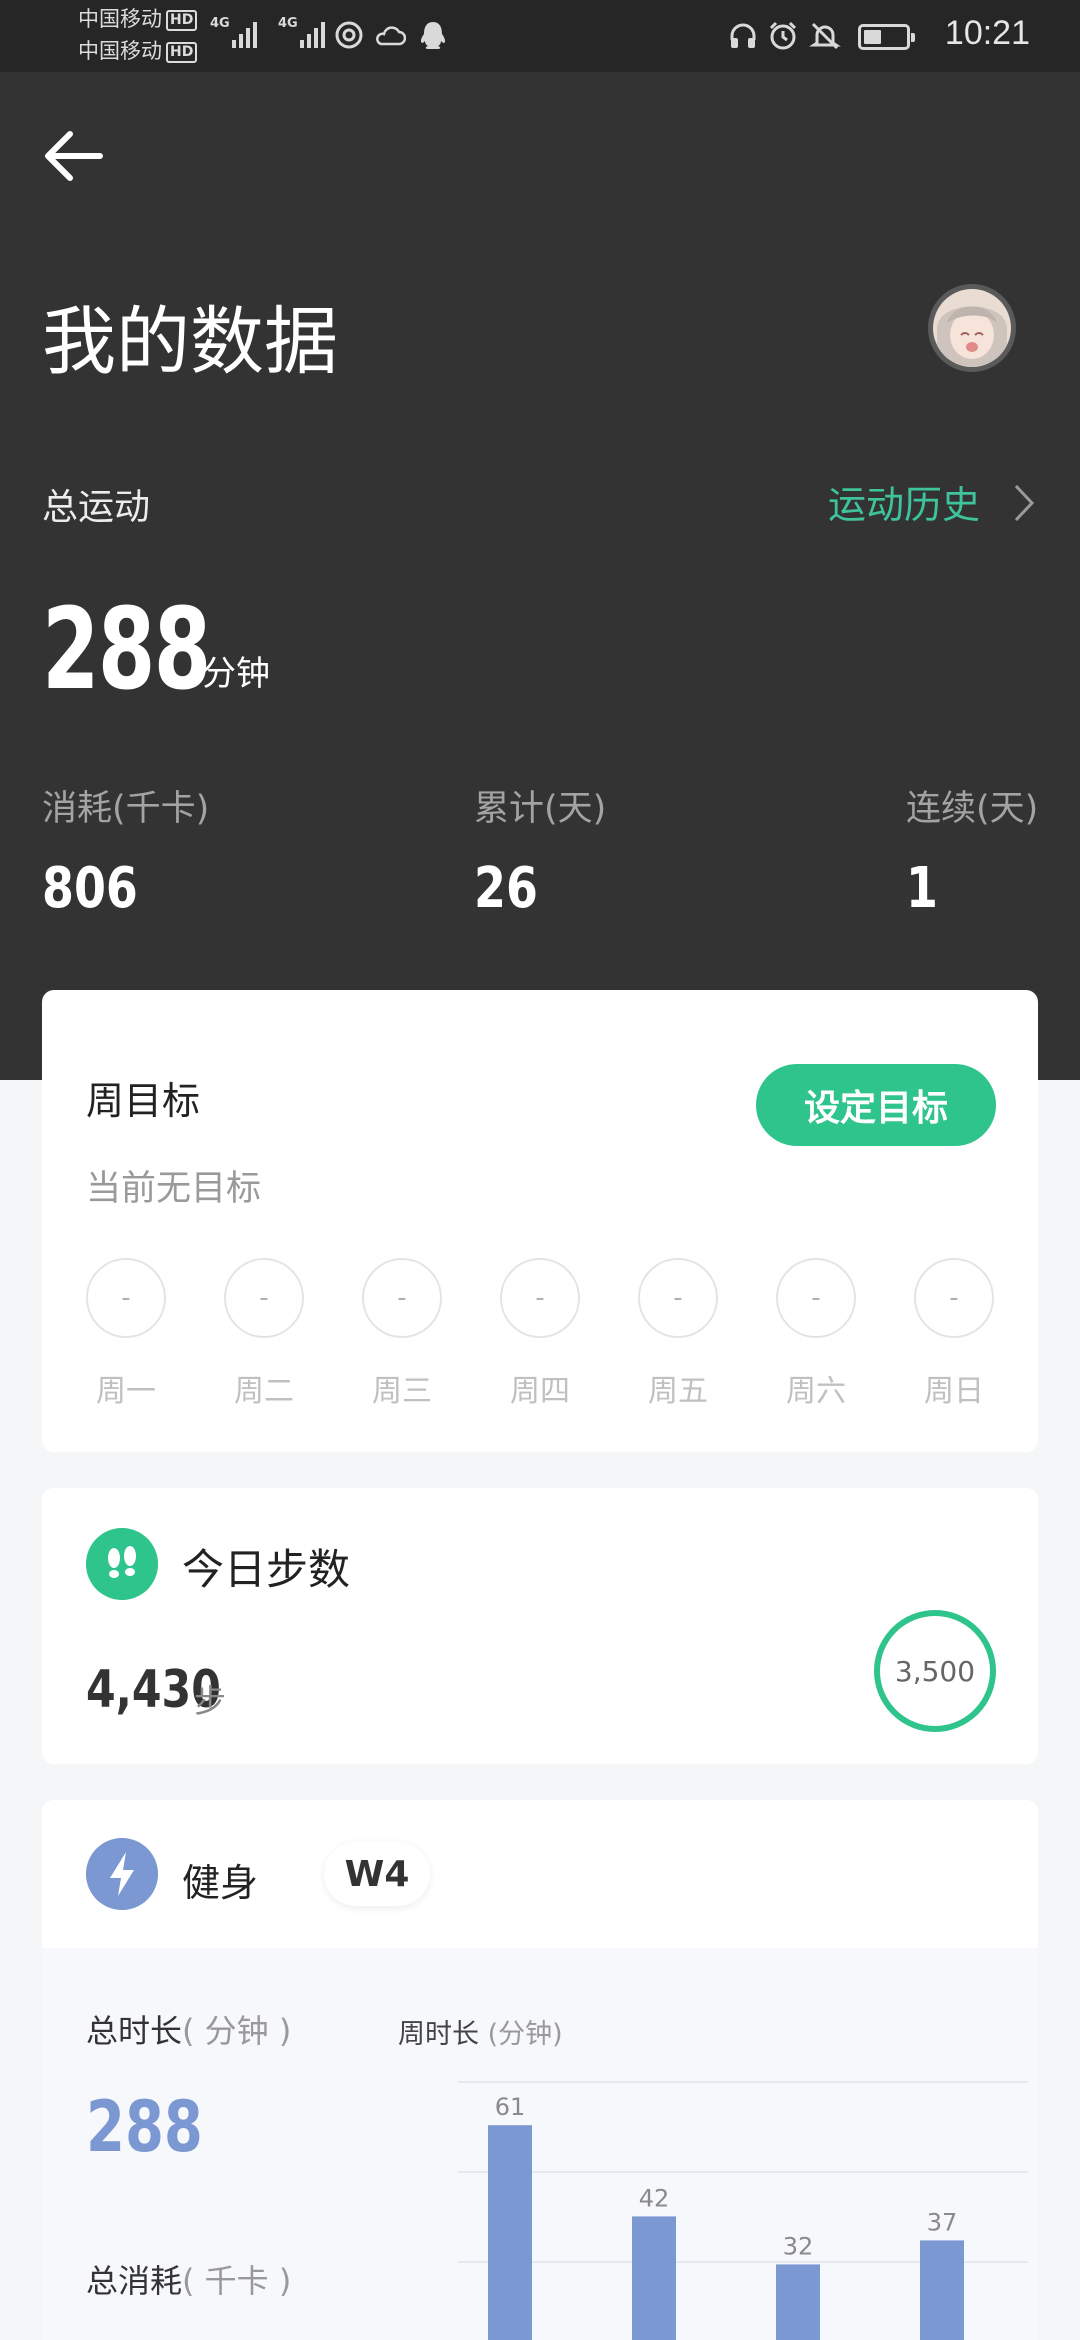 The height and width of the screenshot is (2340, 1080). I want to click on day-label: 周一, so click(126, 1391).